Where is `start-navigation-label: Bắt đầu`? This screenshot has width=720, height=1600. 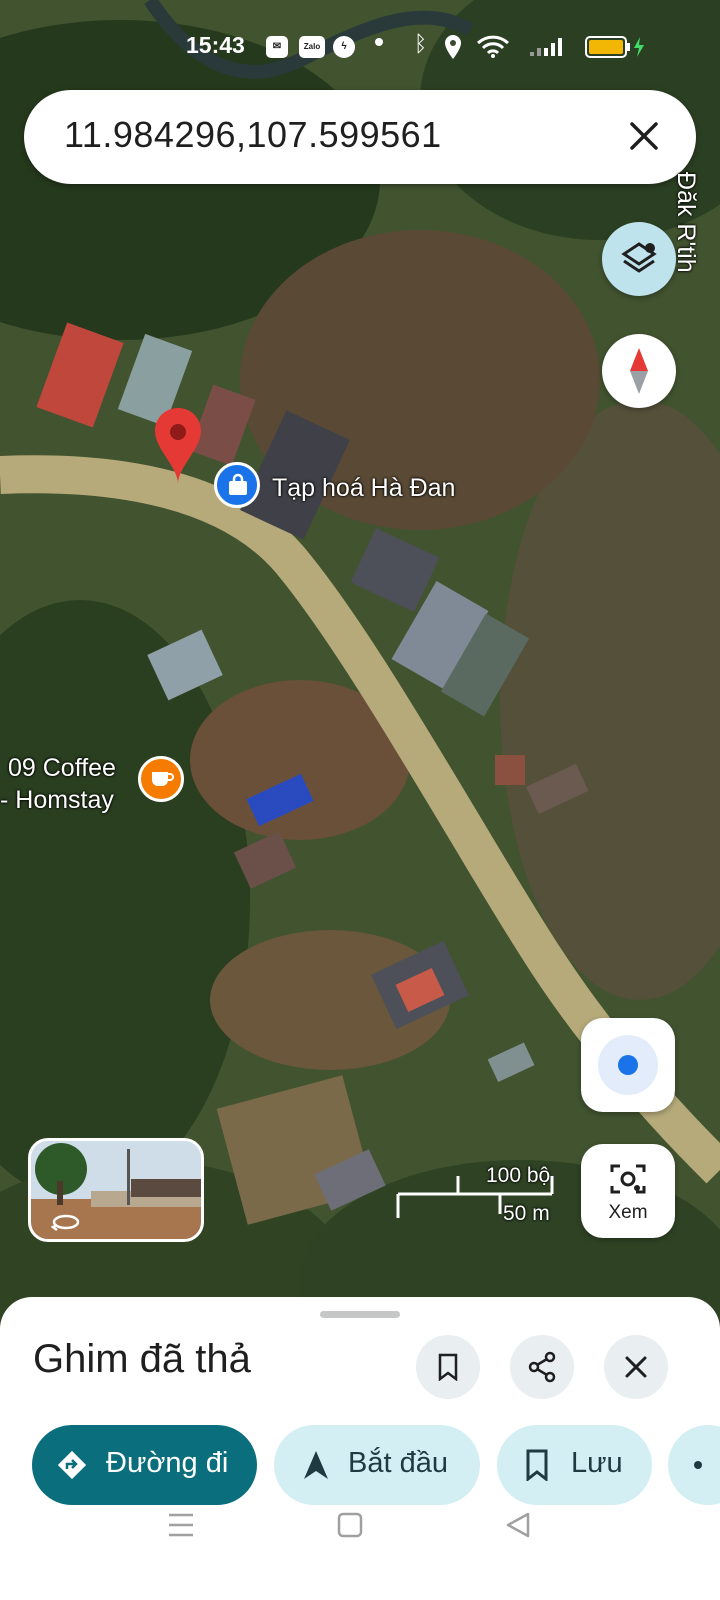
start-navigation-label: Bắt đầu is located at coordinates (398, 1463).